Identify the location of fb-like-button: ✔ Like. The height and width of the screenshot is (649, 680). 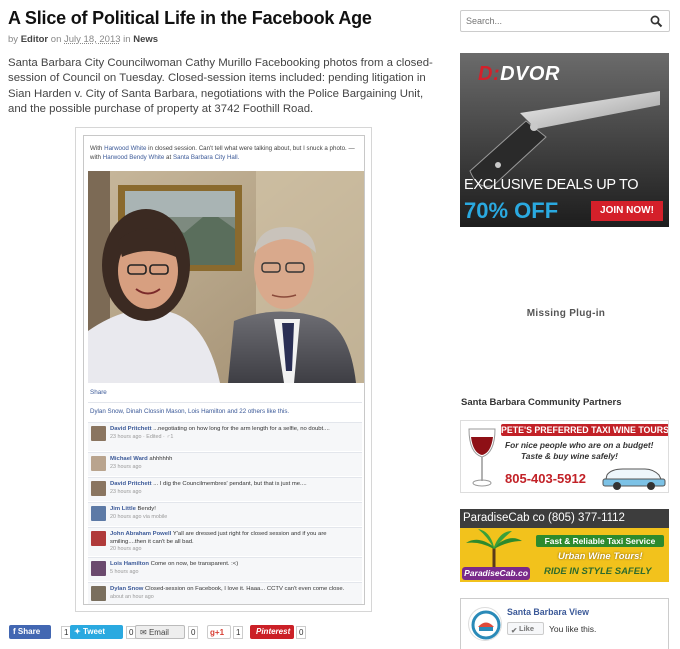
(525, 628).